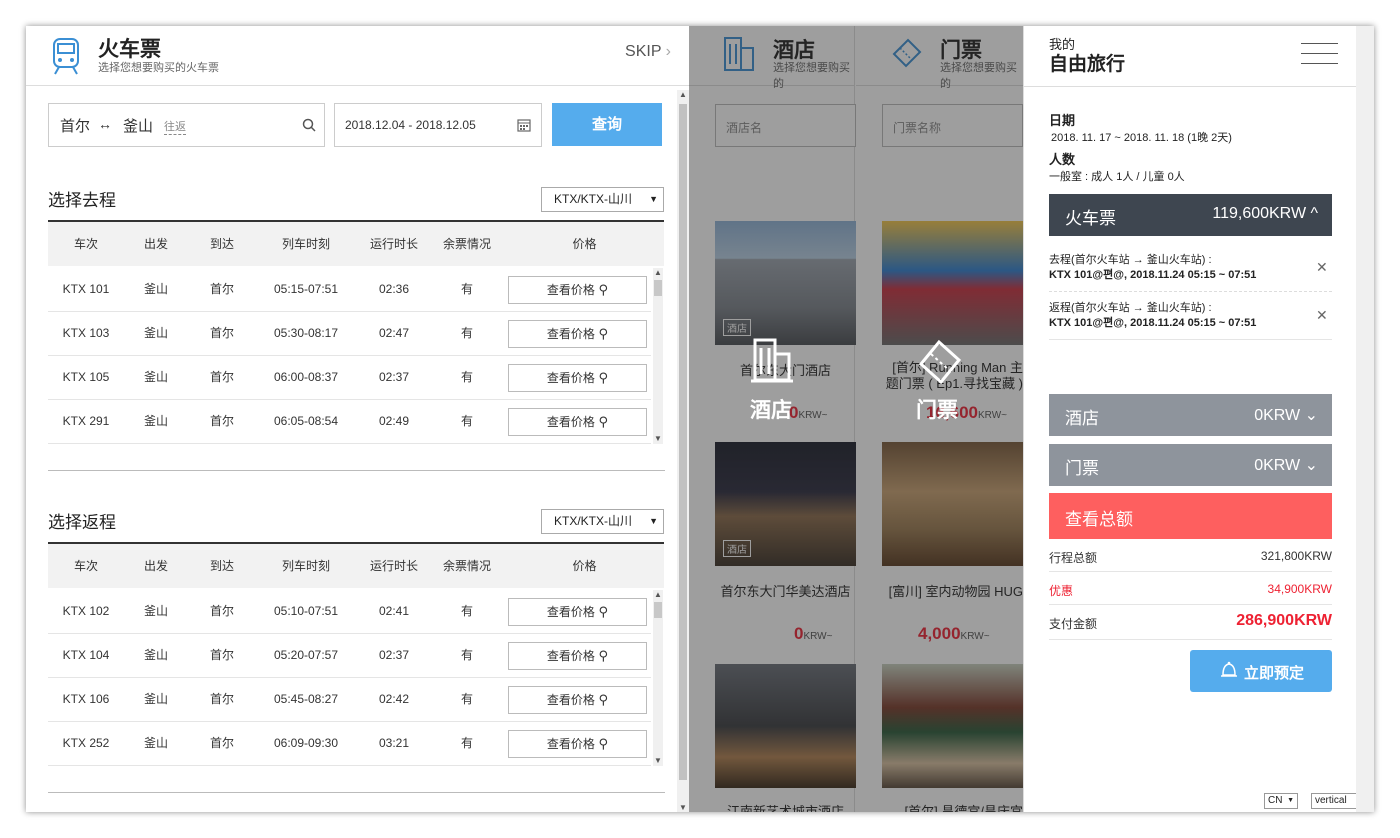 This screenshot has height=838, width=1400. I want to click on train-summary-bar: 火车票 119,600KRW ^, so click(1190, 215).